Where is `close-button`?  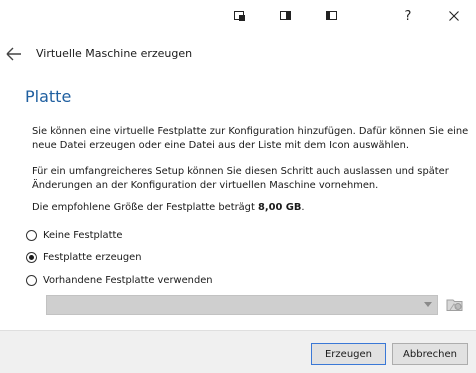
close-button is located at coordinates (453, 16).